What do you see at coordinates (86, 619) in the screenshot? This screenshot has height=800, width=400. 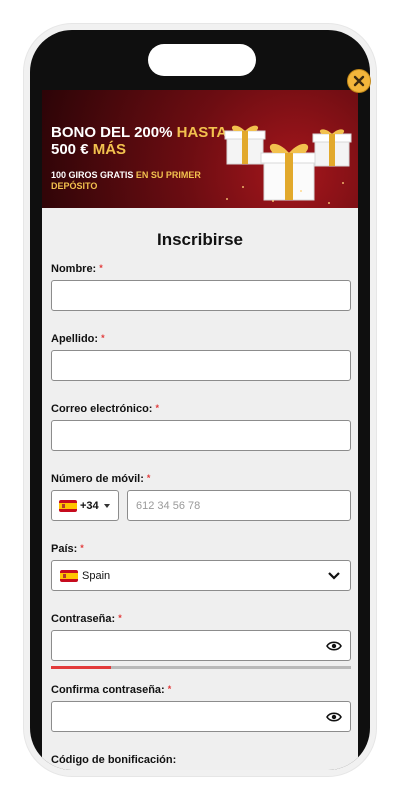 I see `password-label: Contraseña: *` at bounding box center [86, 619].